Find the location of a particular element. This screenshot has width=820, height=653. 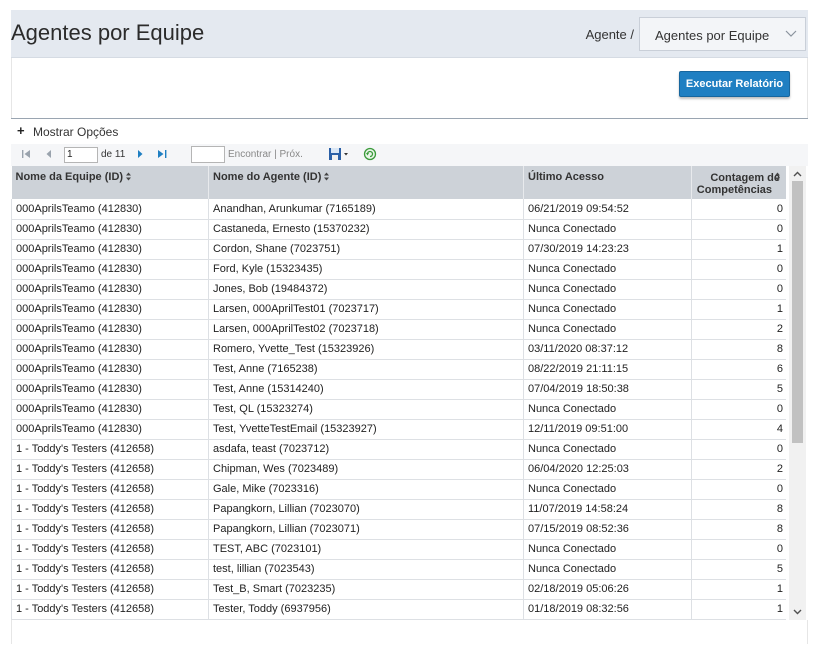

page-number-input: 1 is located at coordinates (81, 155).